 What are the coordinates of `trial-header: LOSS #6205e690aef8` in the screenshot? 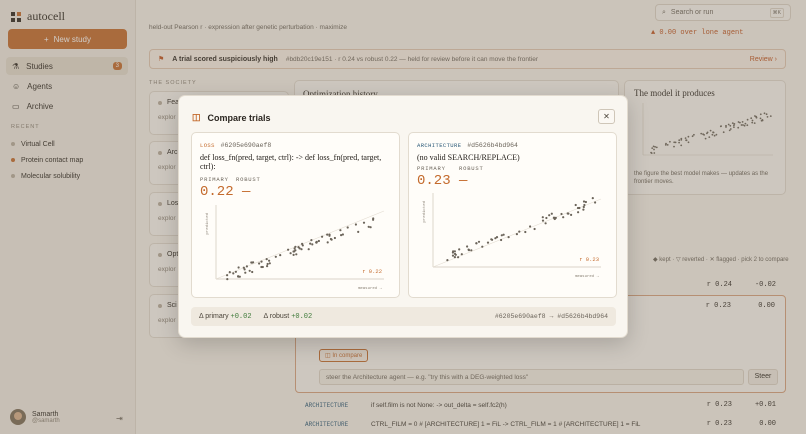 It's located at (235, 145).